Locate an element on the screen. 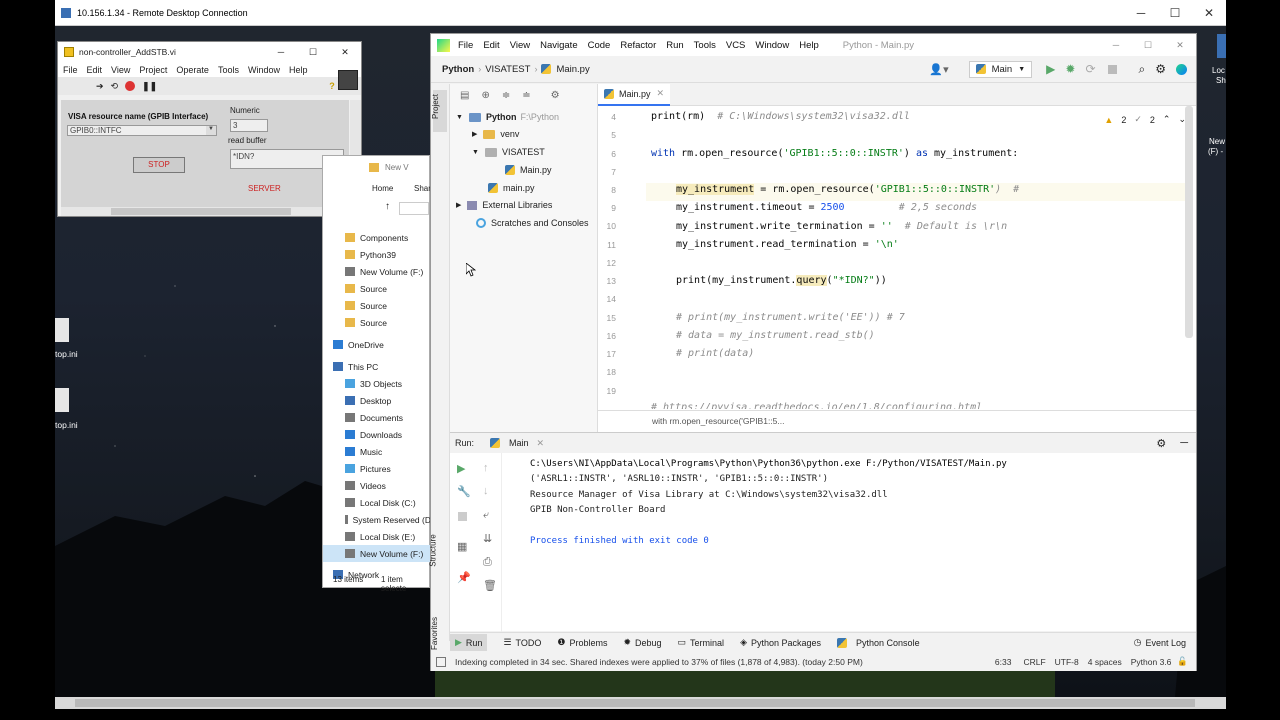 This screenshot has width=1280, height=720. tree-item-main-py: Main.py is located at coordinates (528, 170).